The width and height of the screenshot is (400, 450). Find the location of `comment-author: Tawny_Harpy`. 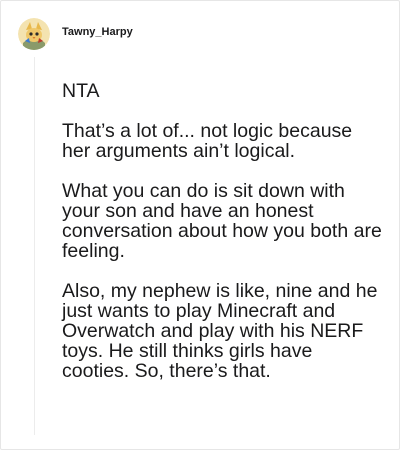

comment-author: Tawny_Harpy is located at coordinates (97, 32).